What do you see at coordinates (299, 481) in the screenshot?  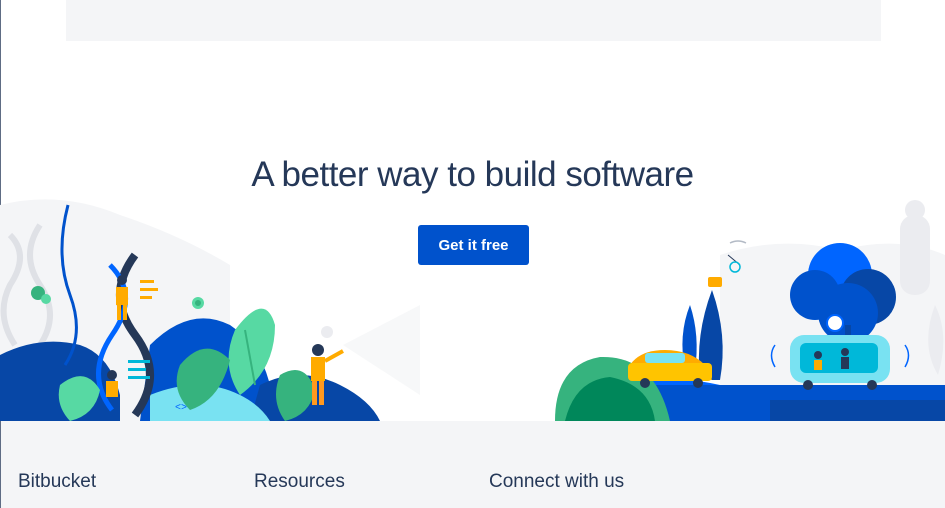 I see `footer-heading-resources: Resources` at bounding box center [299, 481].